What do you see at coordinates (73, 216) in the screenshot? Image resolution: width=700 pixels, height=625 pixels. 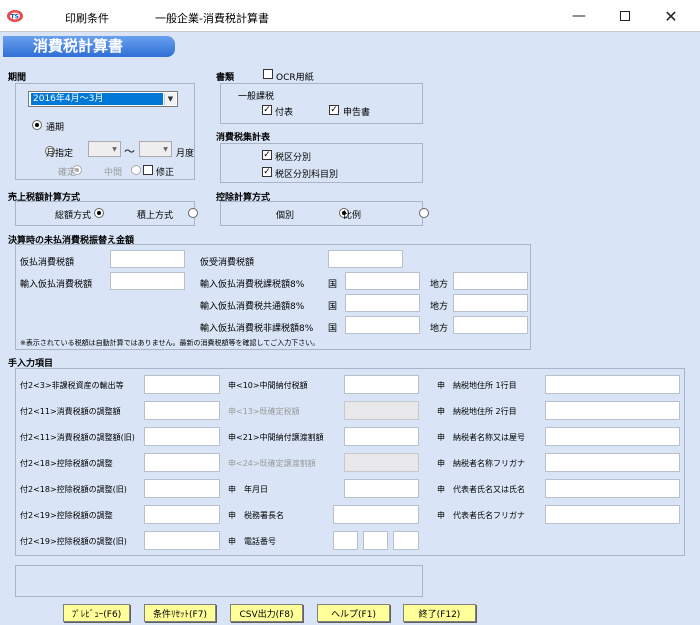 I see `total-method-label: 総額方式` at bounding box center [73, 216].